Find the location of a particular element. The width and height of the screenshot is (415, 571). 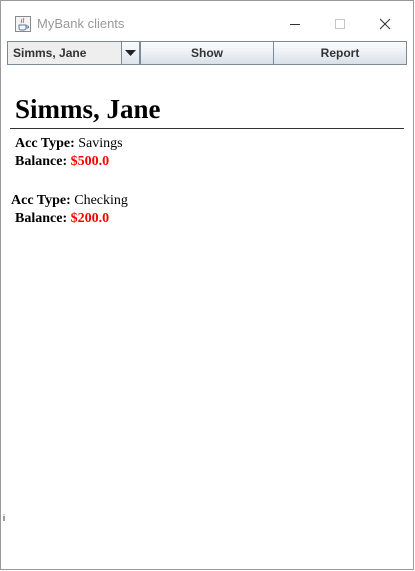

client-name-heading: Simms, Jane is located at coordinates (88, 109).